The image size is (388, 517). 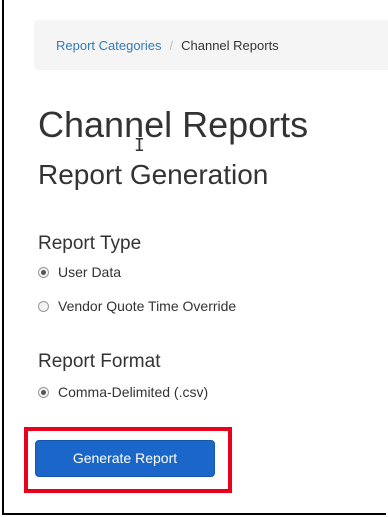 I want to click on radio-label-user-data: User Data, so click(x=90, y=272).